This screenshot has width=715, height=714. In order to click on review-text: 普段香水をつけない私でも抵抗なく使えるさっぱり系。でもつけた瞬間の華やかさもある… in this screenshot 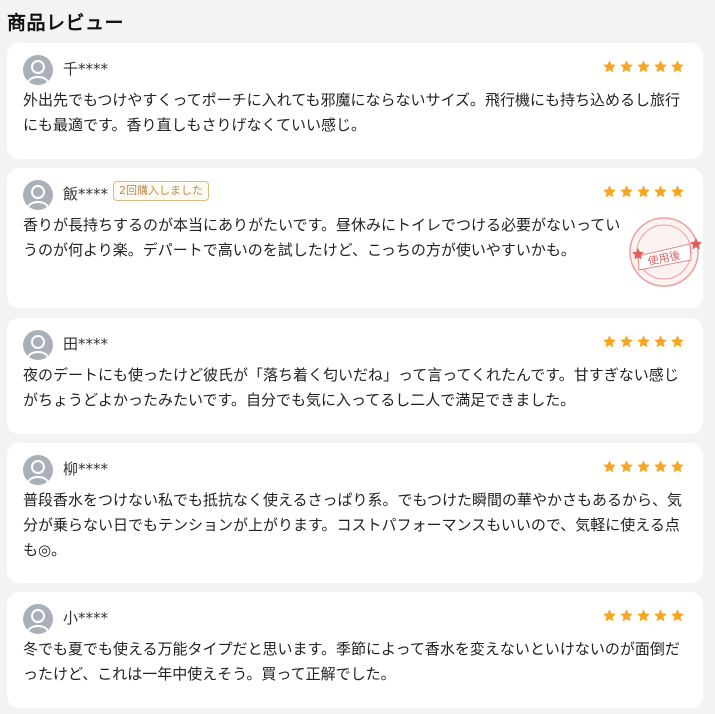, I will do `click(352, 525)`.